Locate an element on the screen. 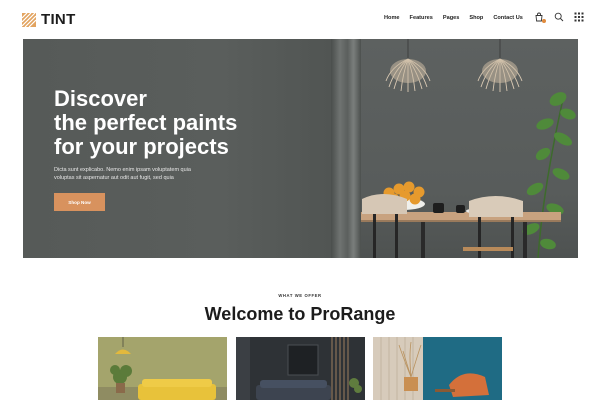 Image resolution: width=600 pixels, height=400 pixels. hero-title-line-1: Discover is located at coordinates (100, 98).